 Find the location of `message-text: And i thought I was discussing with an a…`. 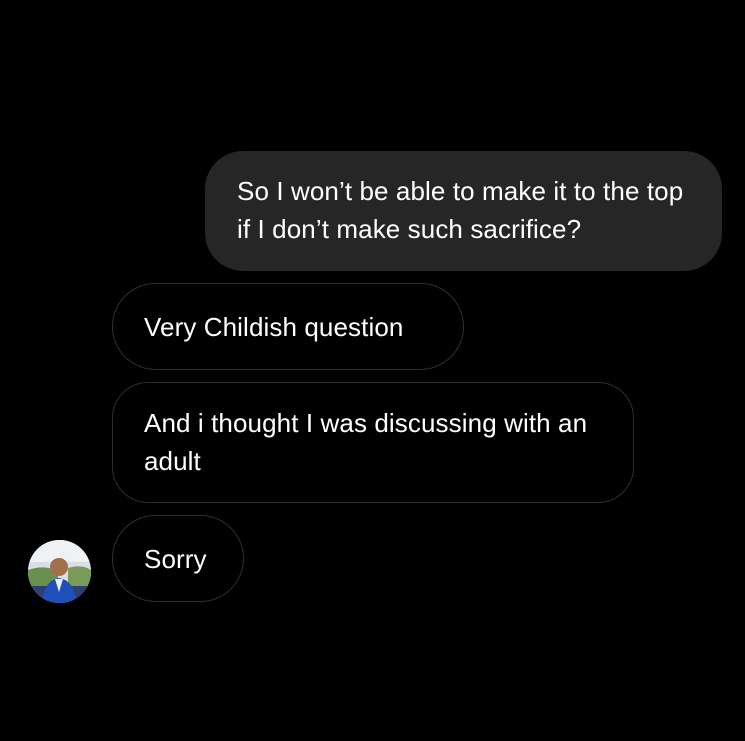

message-text: And i thought I was discussing with an a… is located at coordinates (366, 442).